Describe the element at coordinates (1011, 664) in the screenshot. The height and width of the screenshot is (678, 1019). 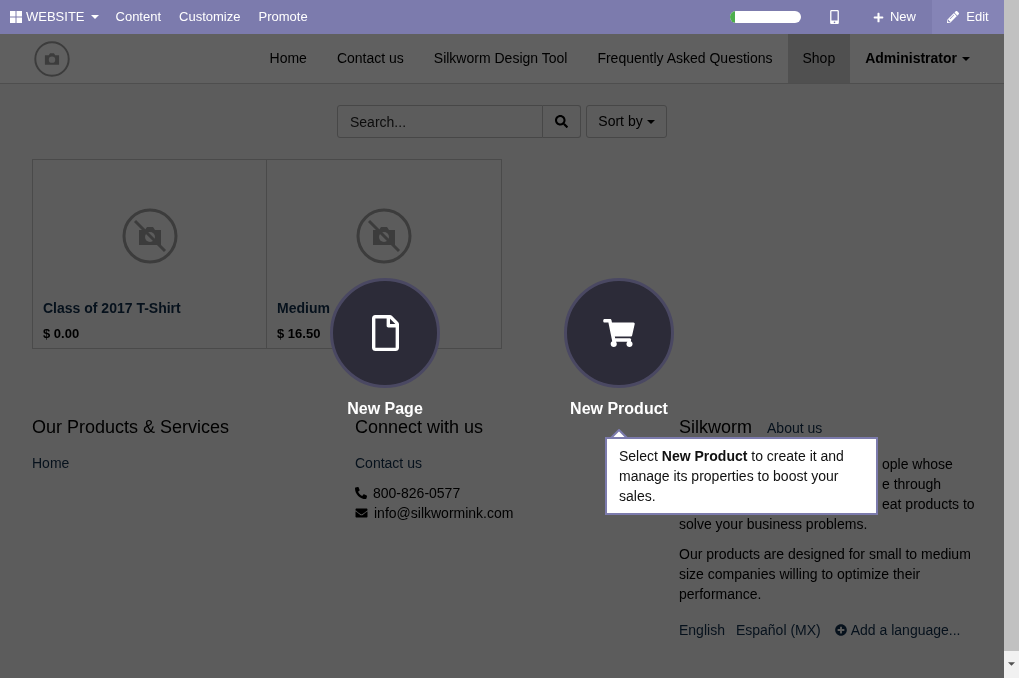
I see `scroll-down-arrow-icon` at that location.